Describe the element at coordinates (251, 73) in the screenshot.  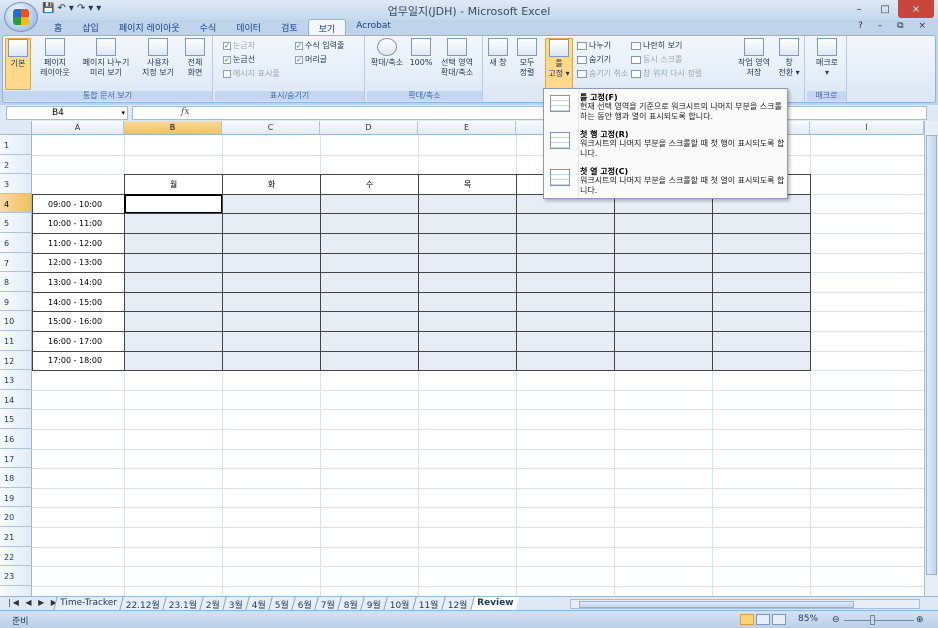
I see `message-bar-checkbox: 메시지 표시줄` at that location.